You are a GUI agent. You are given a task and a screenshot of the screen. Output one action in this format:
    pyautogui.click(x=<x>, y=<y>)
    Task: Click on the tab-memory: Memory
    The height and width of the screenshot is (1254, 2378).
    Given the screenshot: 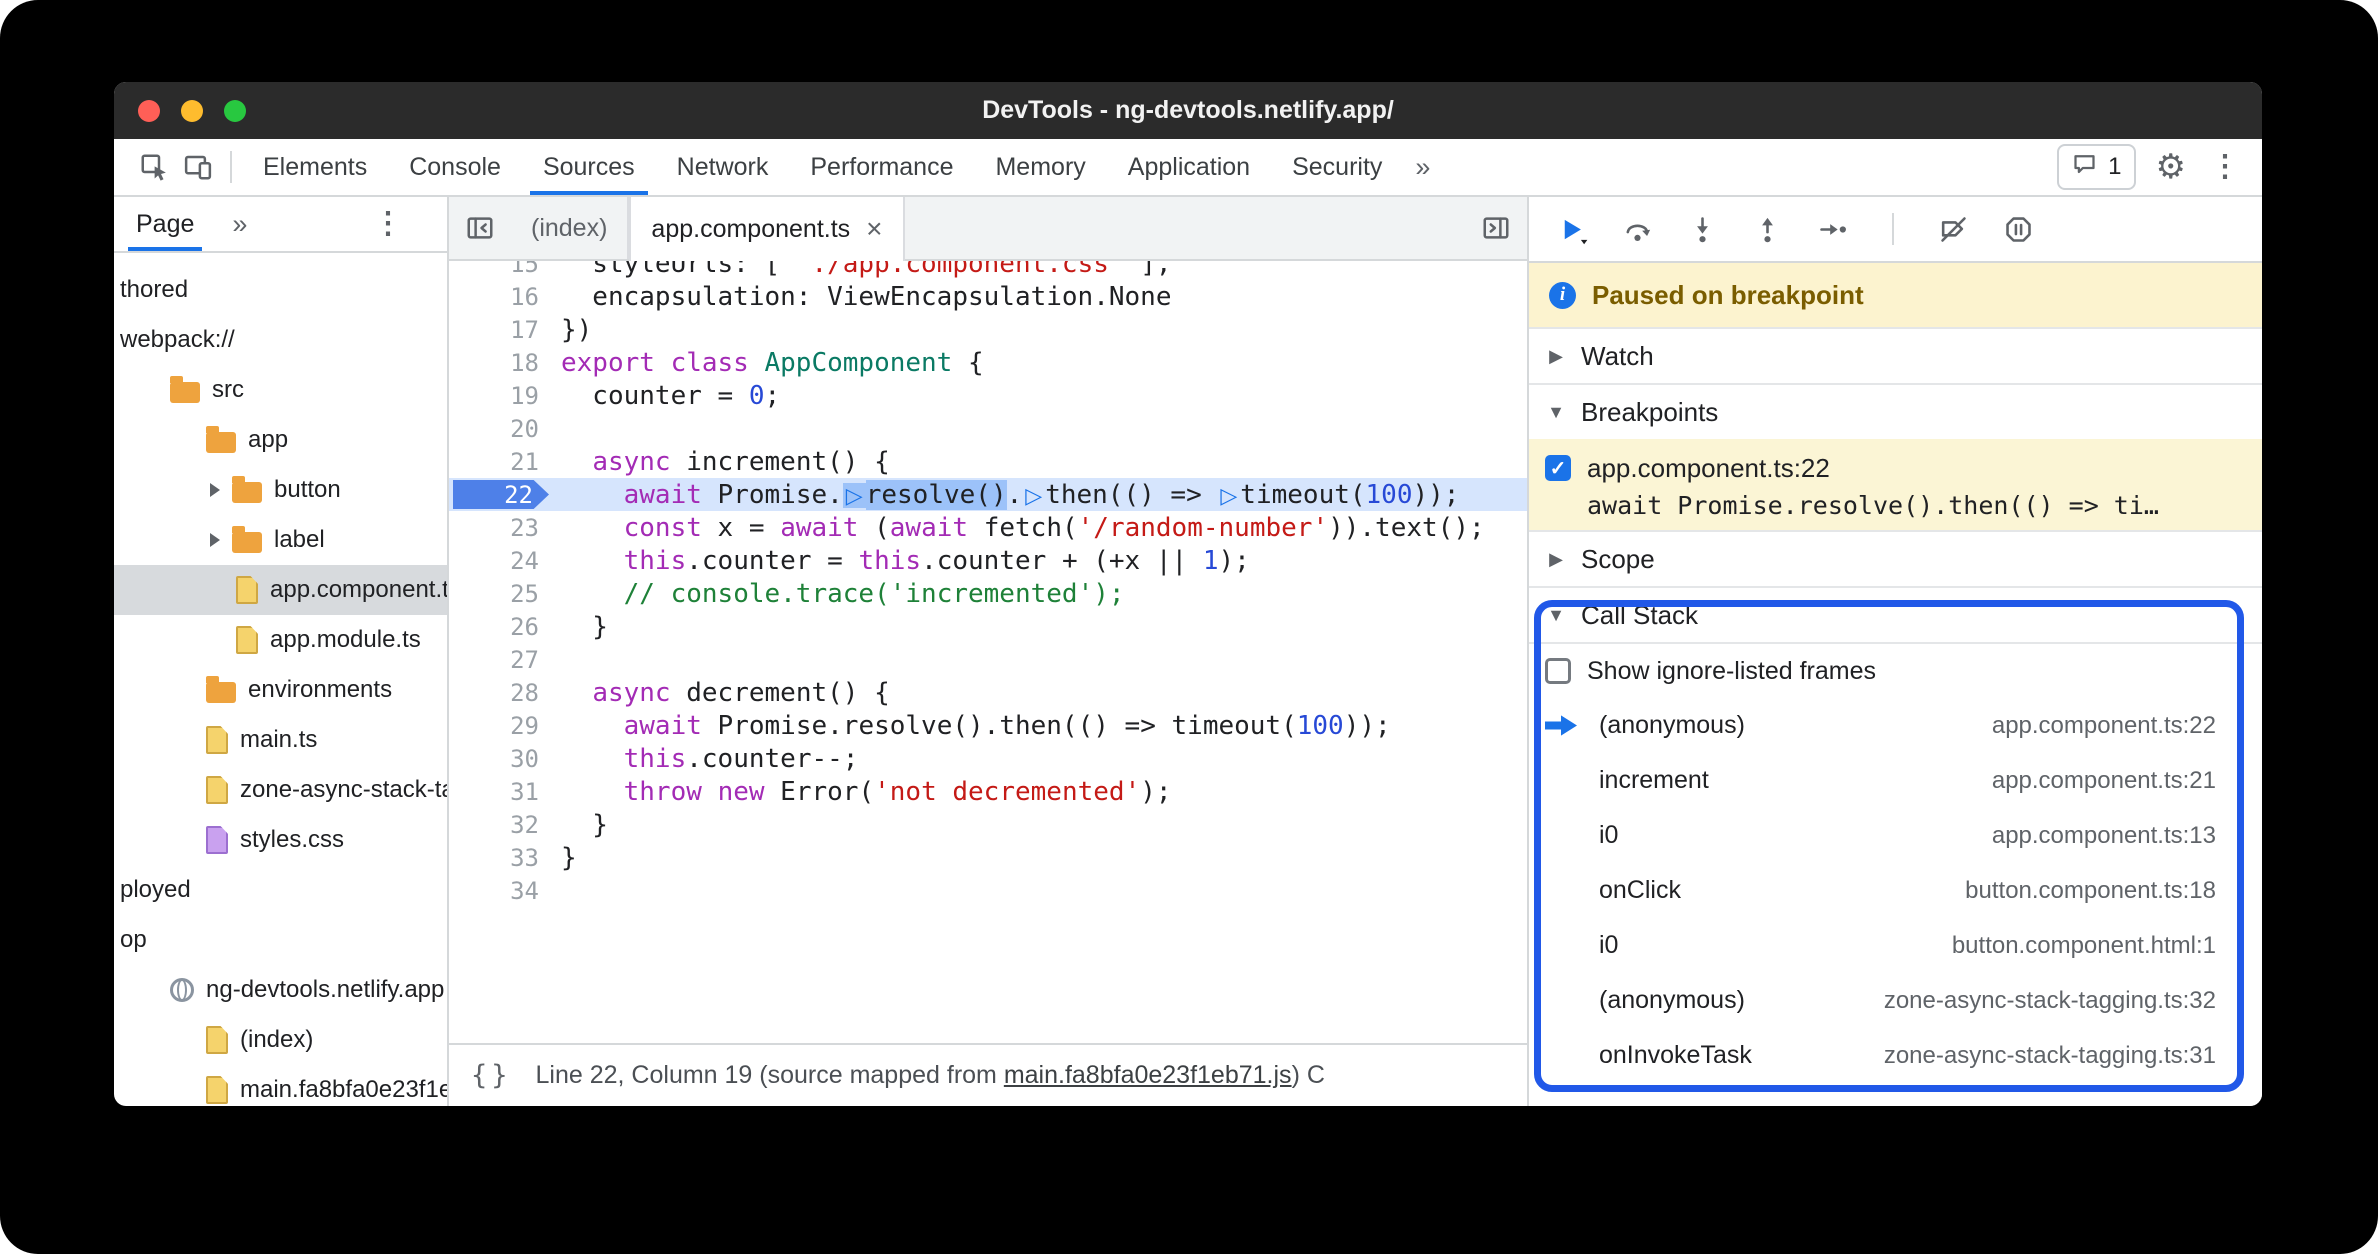 What is the action you would take?
    pyautogui.click(x=1040, y=167)
    